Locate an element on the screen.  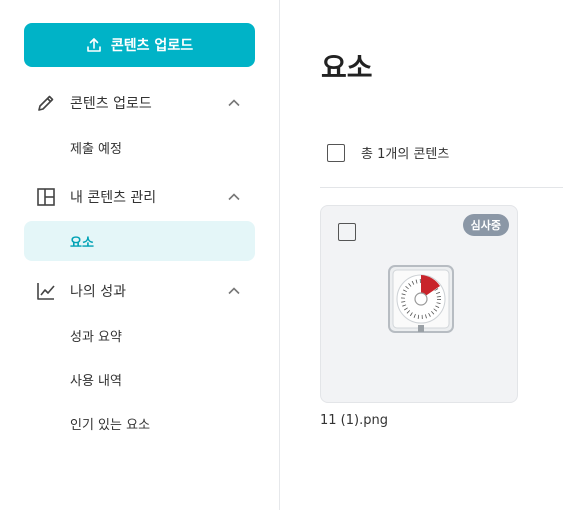
pencil-icon is located at coordinates (46, 103).